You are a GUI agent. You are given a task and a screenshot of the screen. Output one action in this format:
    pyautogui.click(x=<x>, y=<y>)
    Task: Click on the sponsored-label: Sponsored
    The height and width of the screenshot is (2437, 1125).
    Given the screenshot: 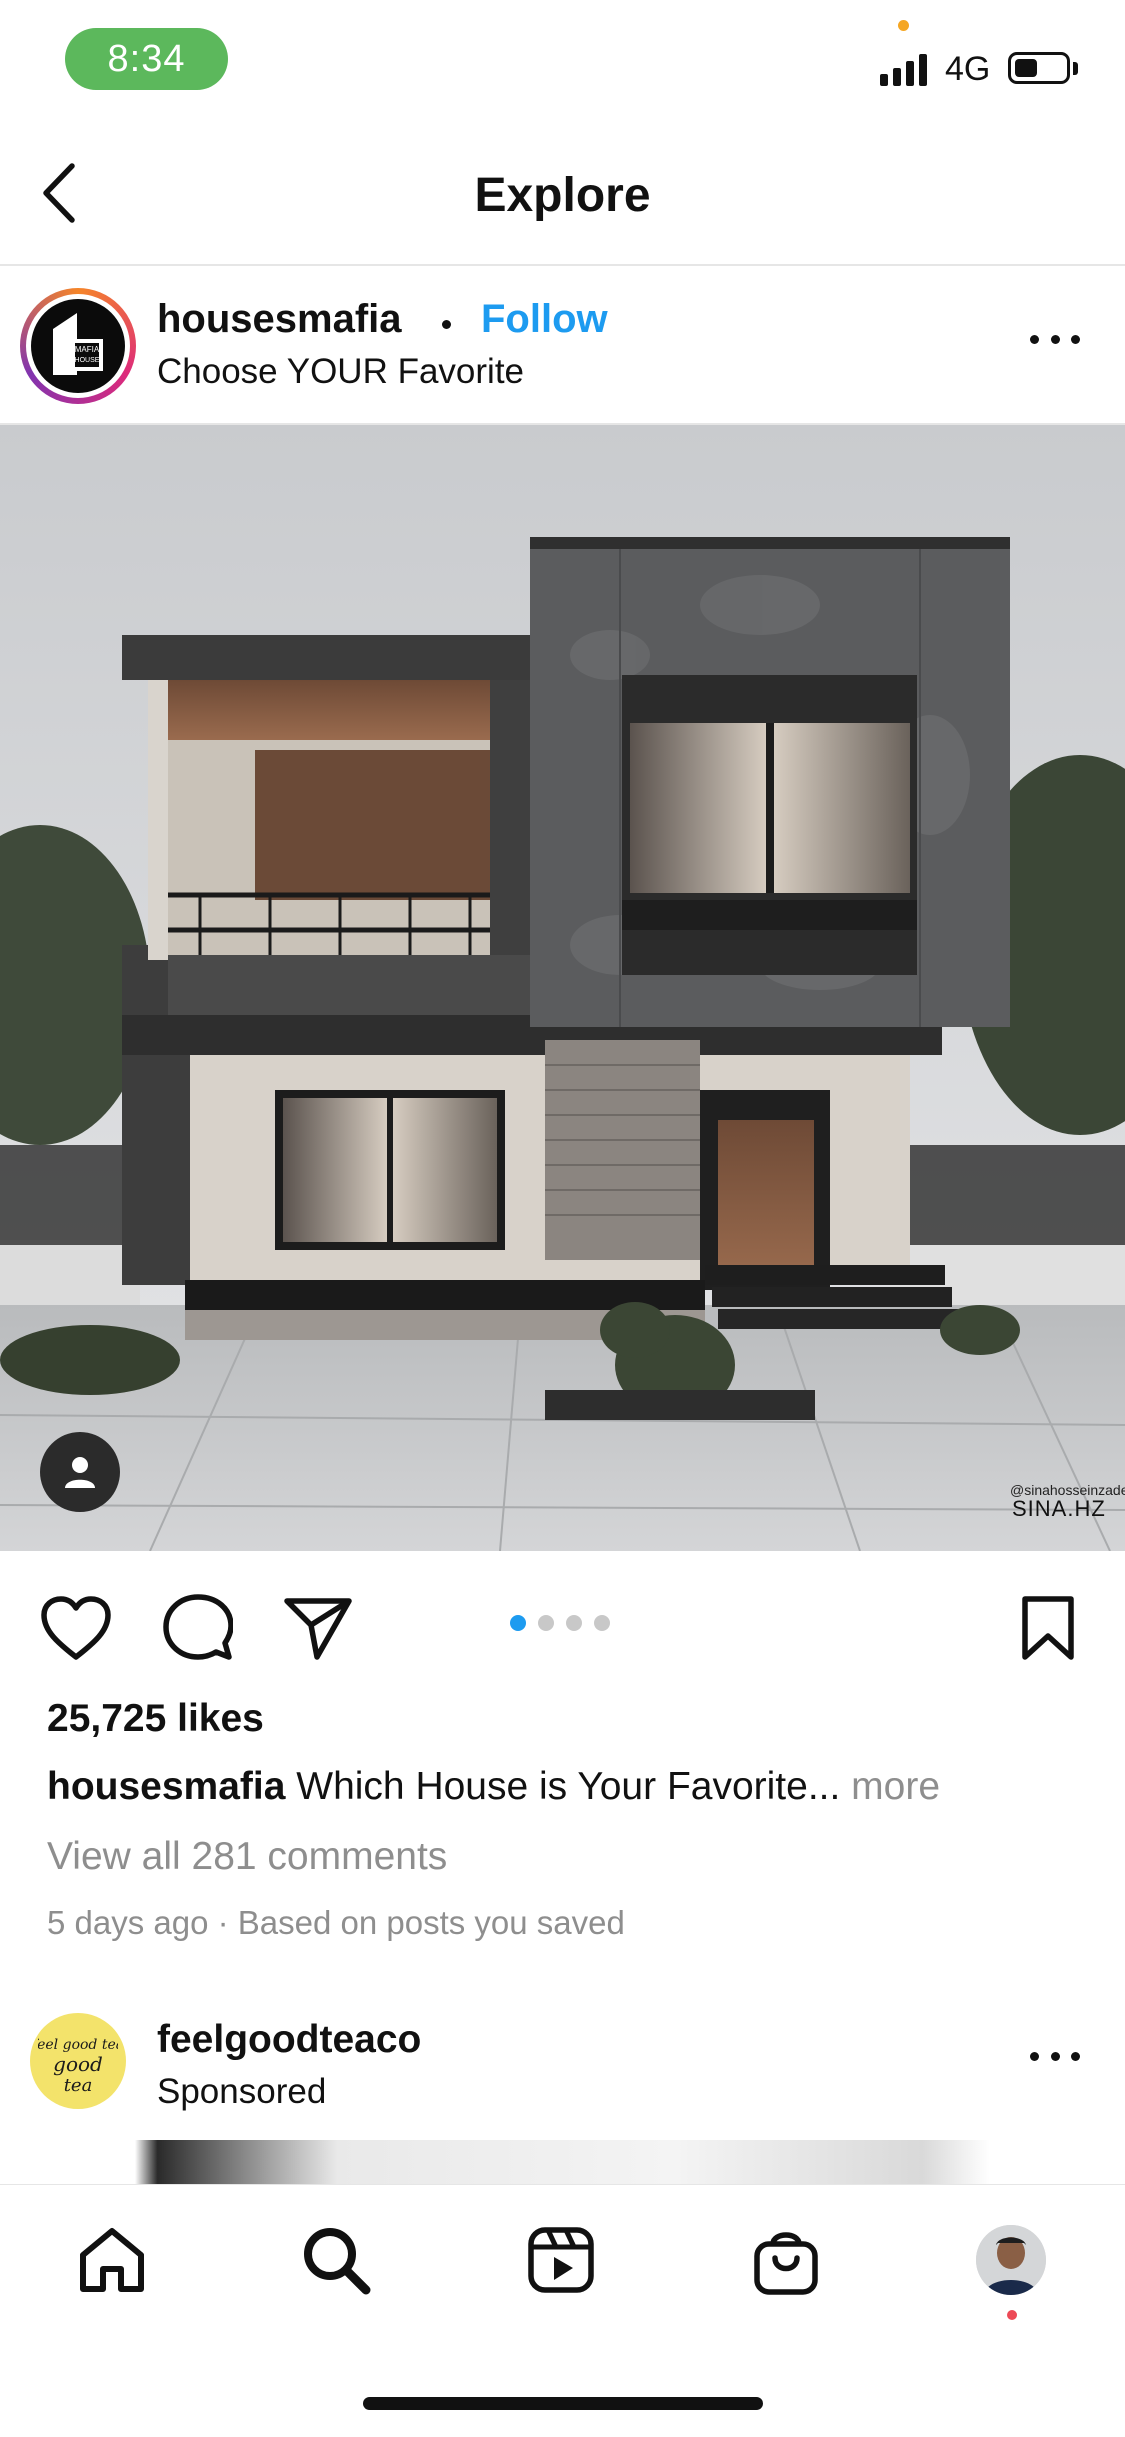 What is the action you would take?
    pyautogui.click(x=242, y=2091)
    